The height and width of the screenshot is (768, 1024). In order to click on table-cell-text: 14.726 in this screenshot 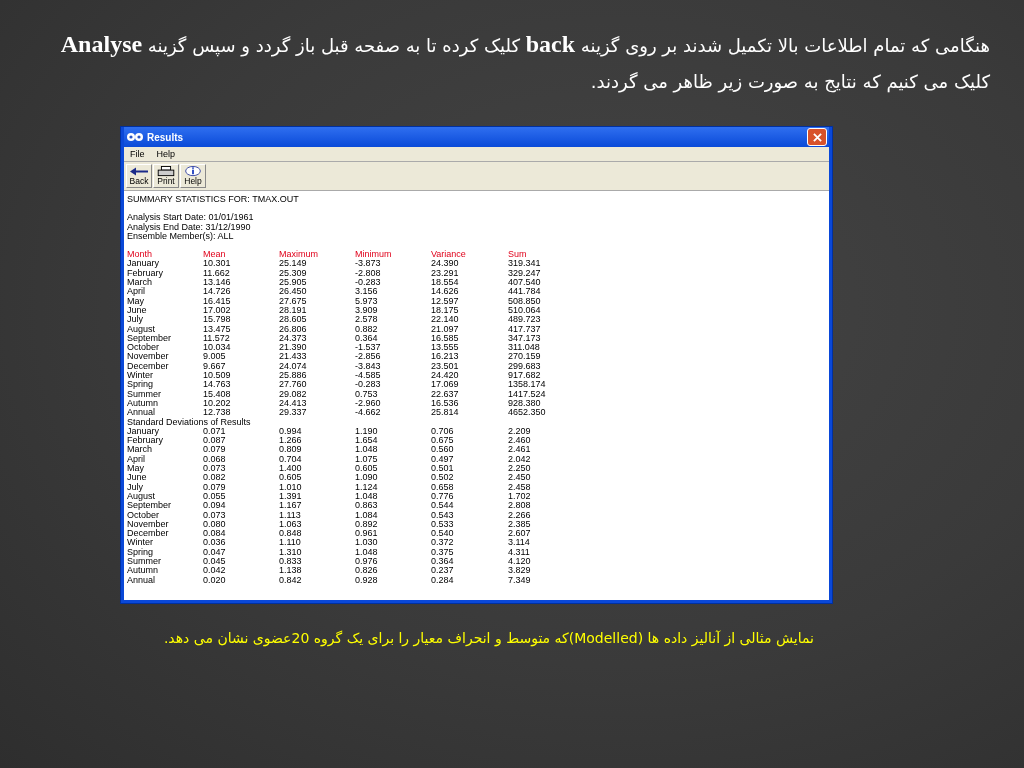, I will do `click(217, 292)`.